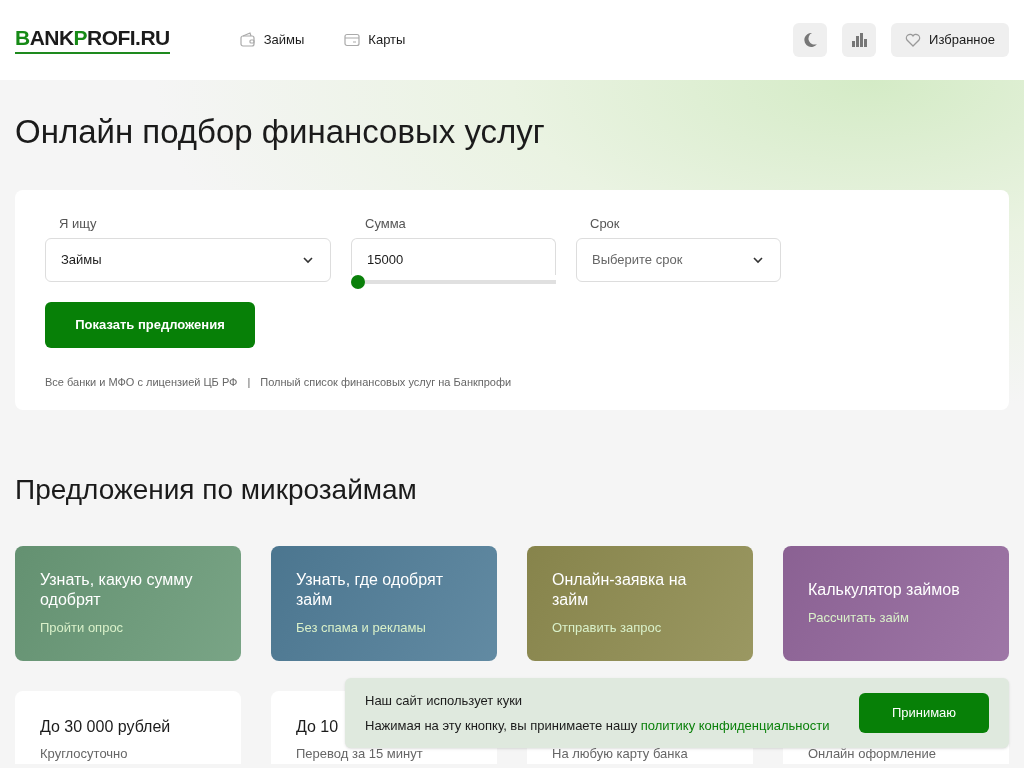 This screenshot has width=1024, height=768. I want to click on card-subtitle: Без спама и рекламы, so click(361, 627).